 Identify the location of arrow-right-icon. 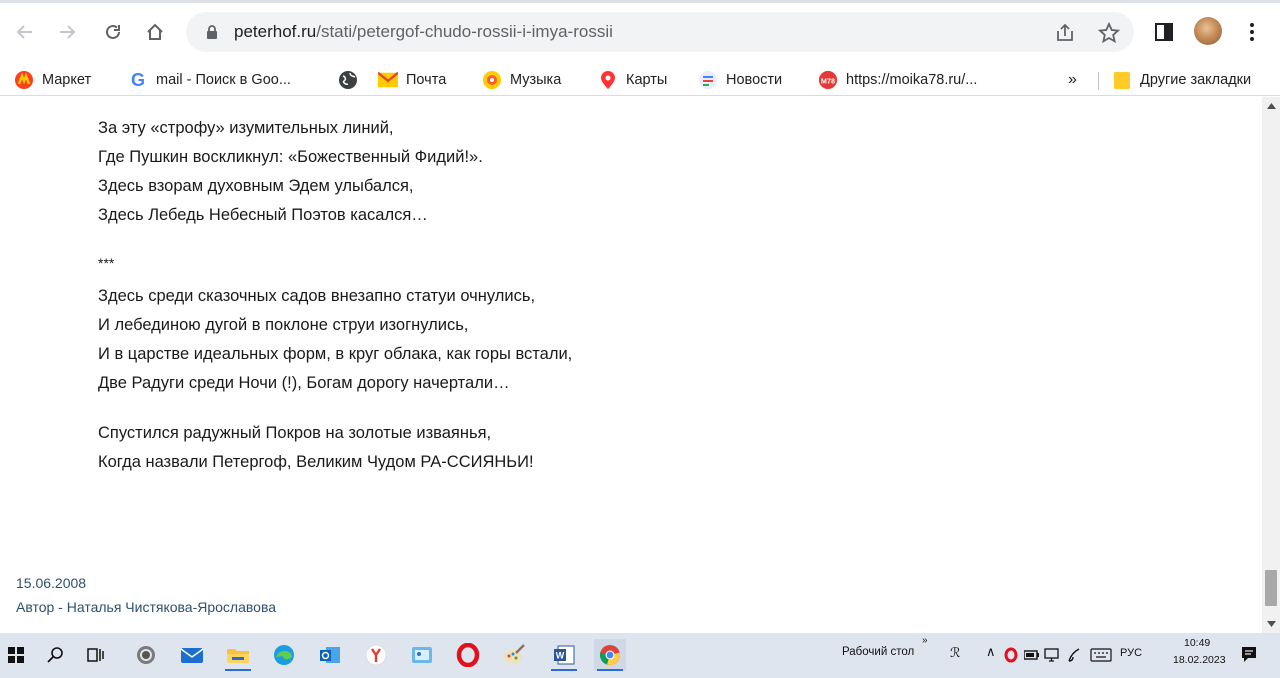
(68, 32).